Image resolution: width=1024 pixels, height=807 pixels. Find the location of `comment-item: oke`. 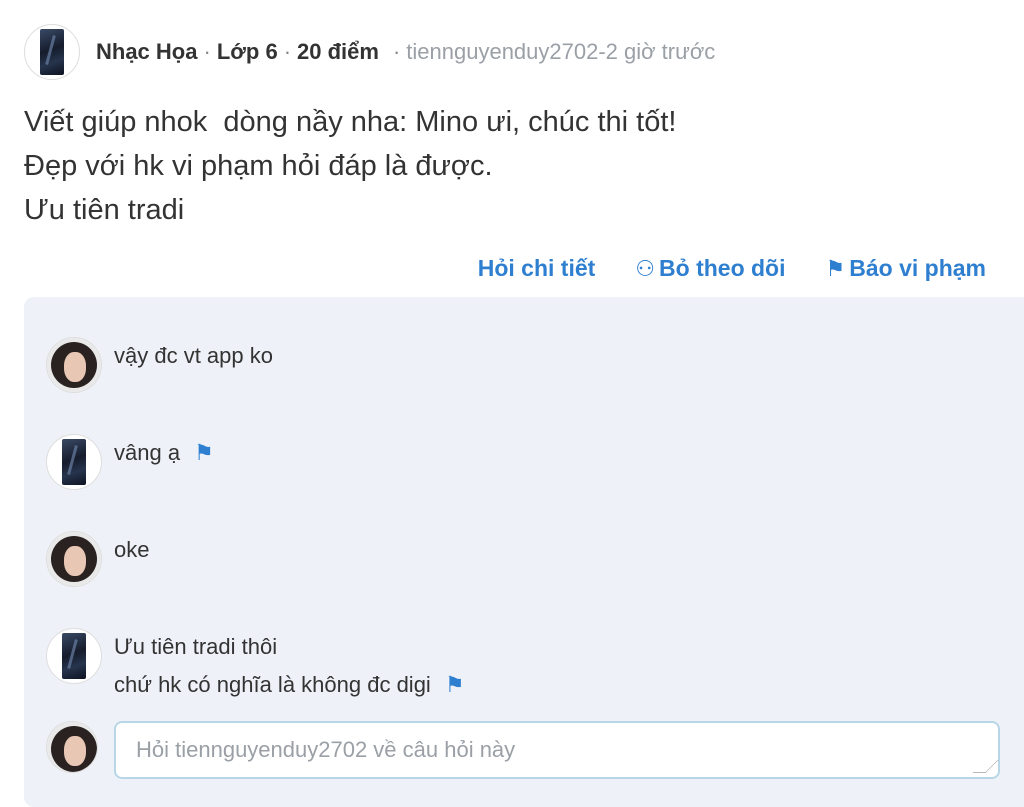

comment-item: oke is located at coordinates (97, 559).